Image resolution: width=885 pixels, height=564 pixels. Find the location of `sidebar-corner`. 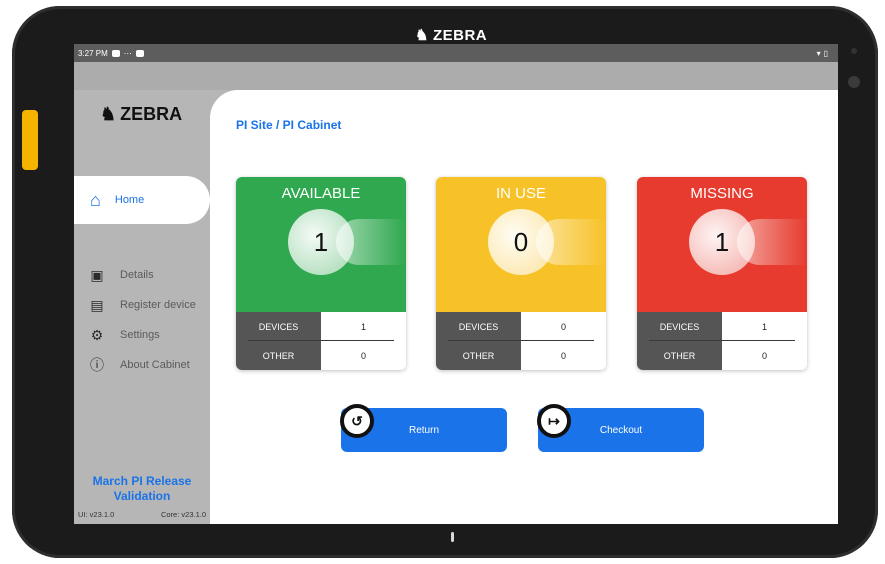

sidebar-corner is located at coordinates (224, 104).